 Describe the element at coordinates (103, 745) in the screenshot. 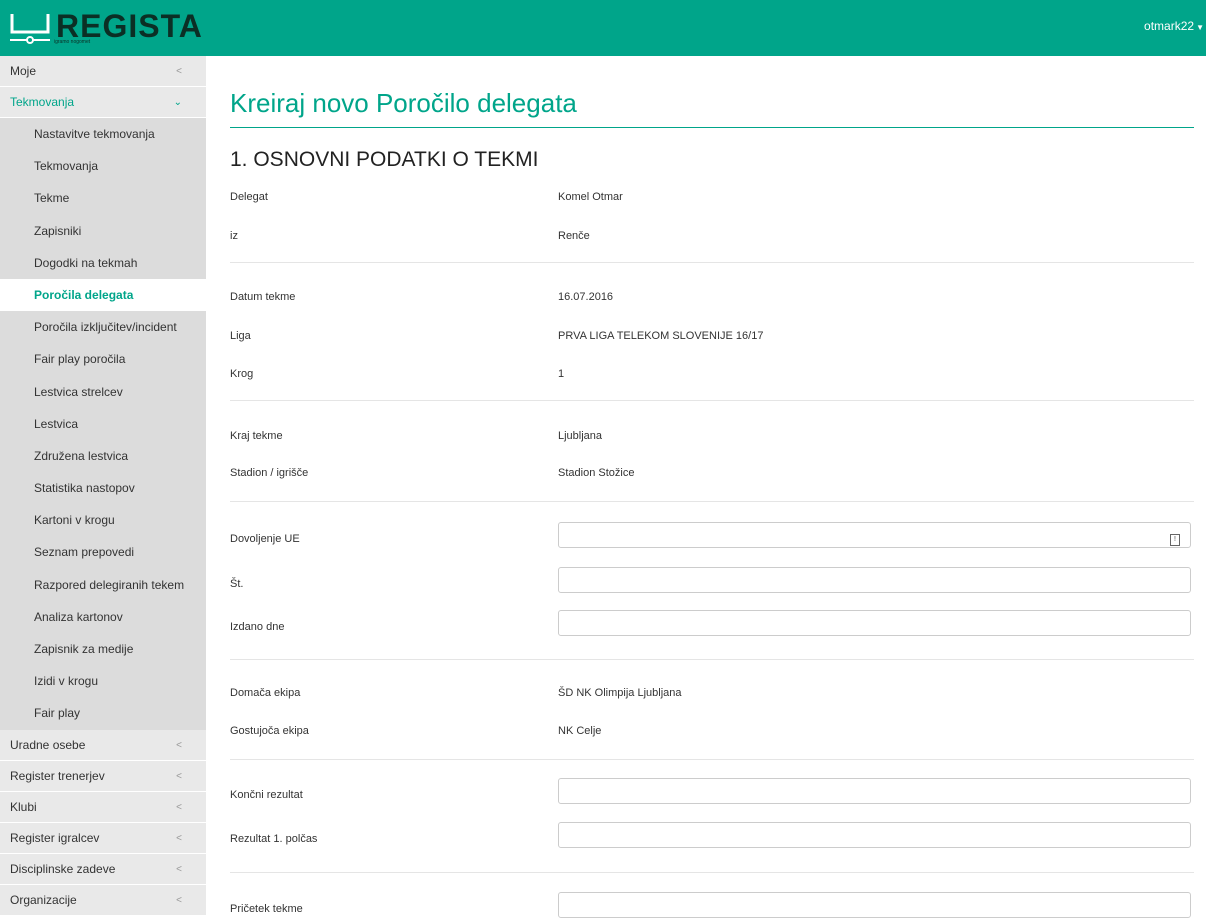

I see `sidebar-item-uradne-osebe: Uradne osebe <` at that location.